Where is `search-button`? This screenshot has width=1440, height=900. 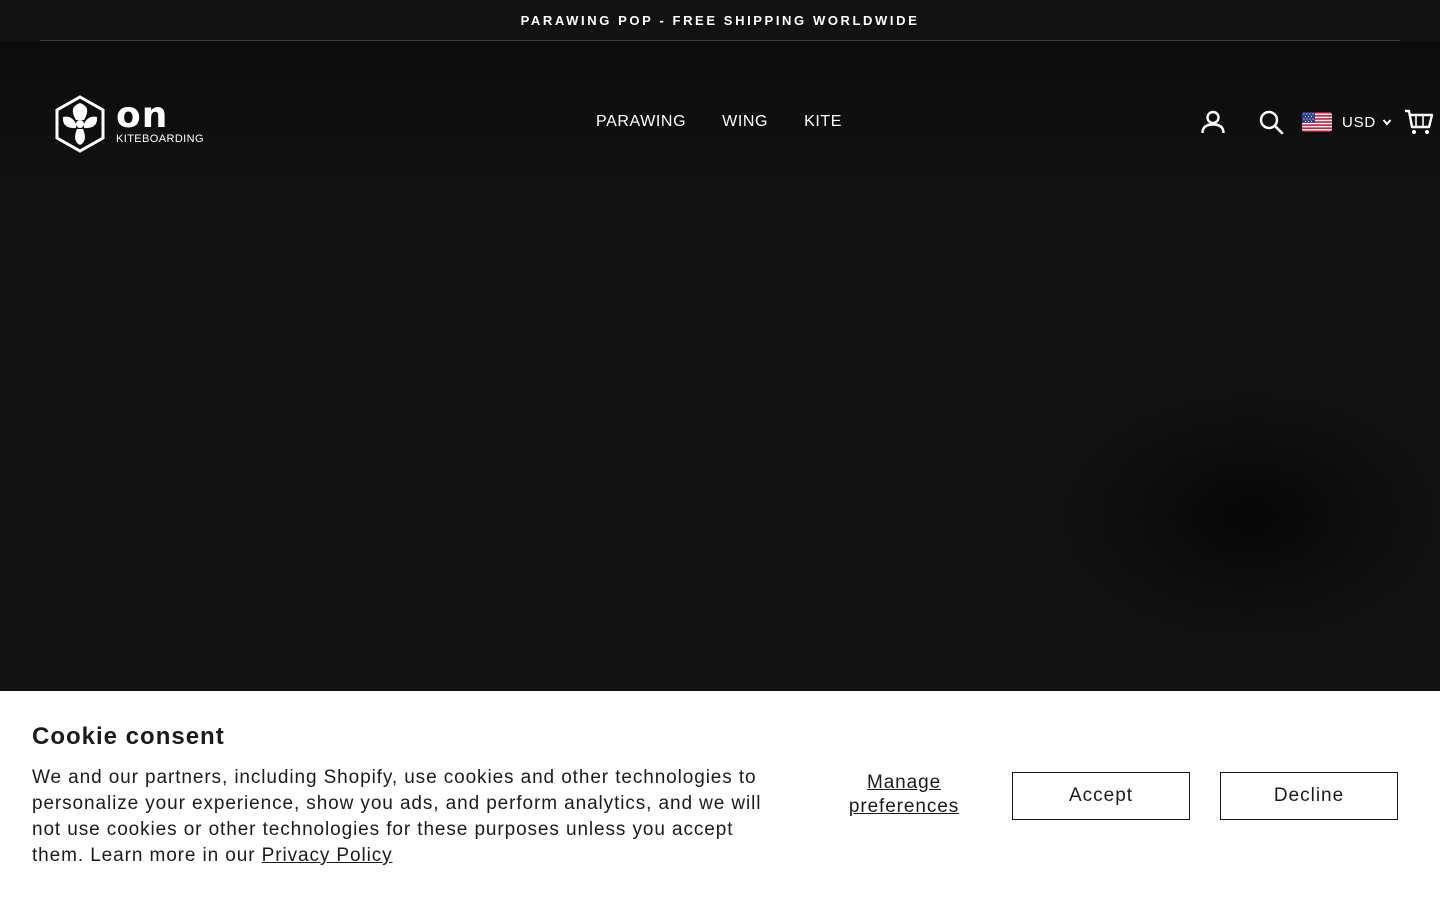 search-button is located at coordinates (1271, 122).